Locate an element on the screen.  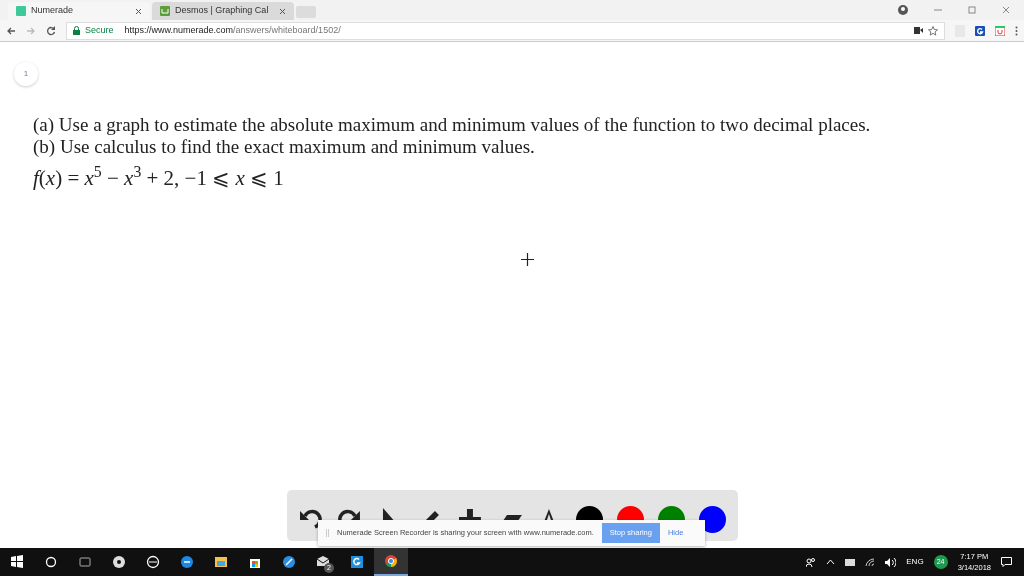
page-number: 1 is located at coordinates (26, 74).